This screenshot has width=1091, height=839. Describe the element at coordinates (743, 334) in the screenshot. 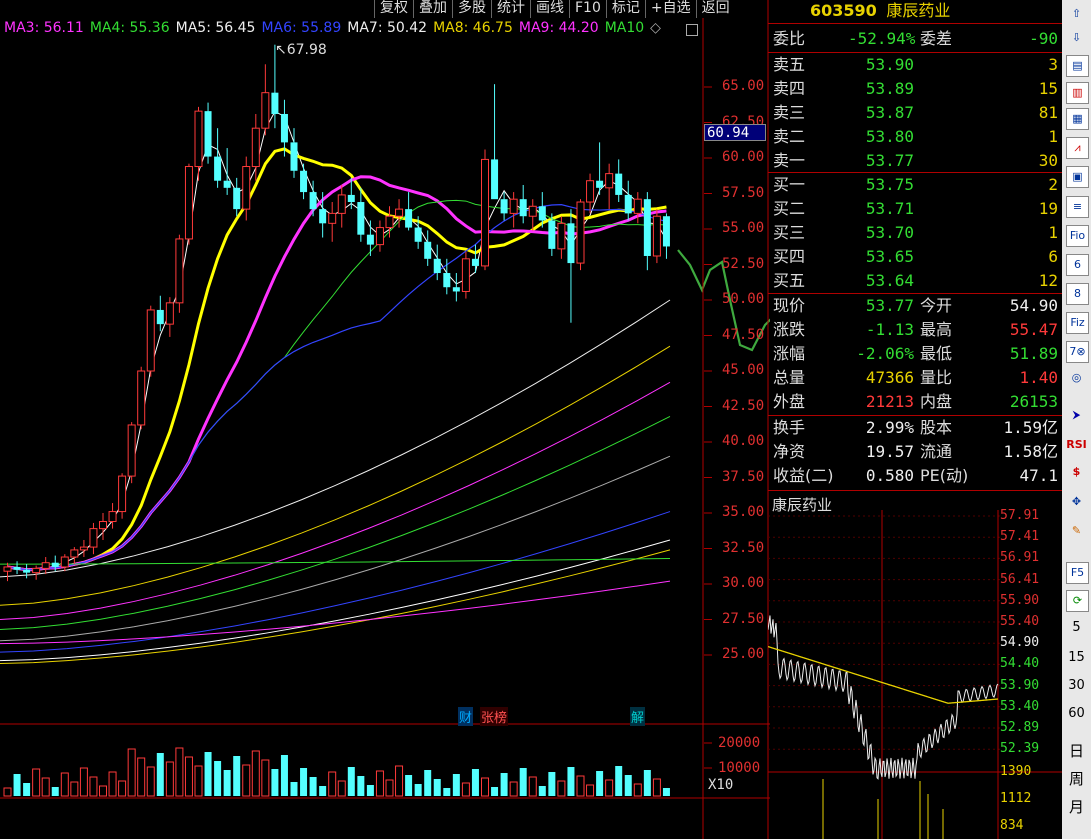

I see `price-axis-tick: 47.50` at that location.